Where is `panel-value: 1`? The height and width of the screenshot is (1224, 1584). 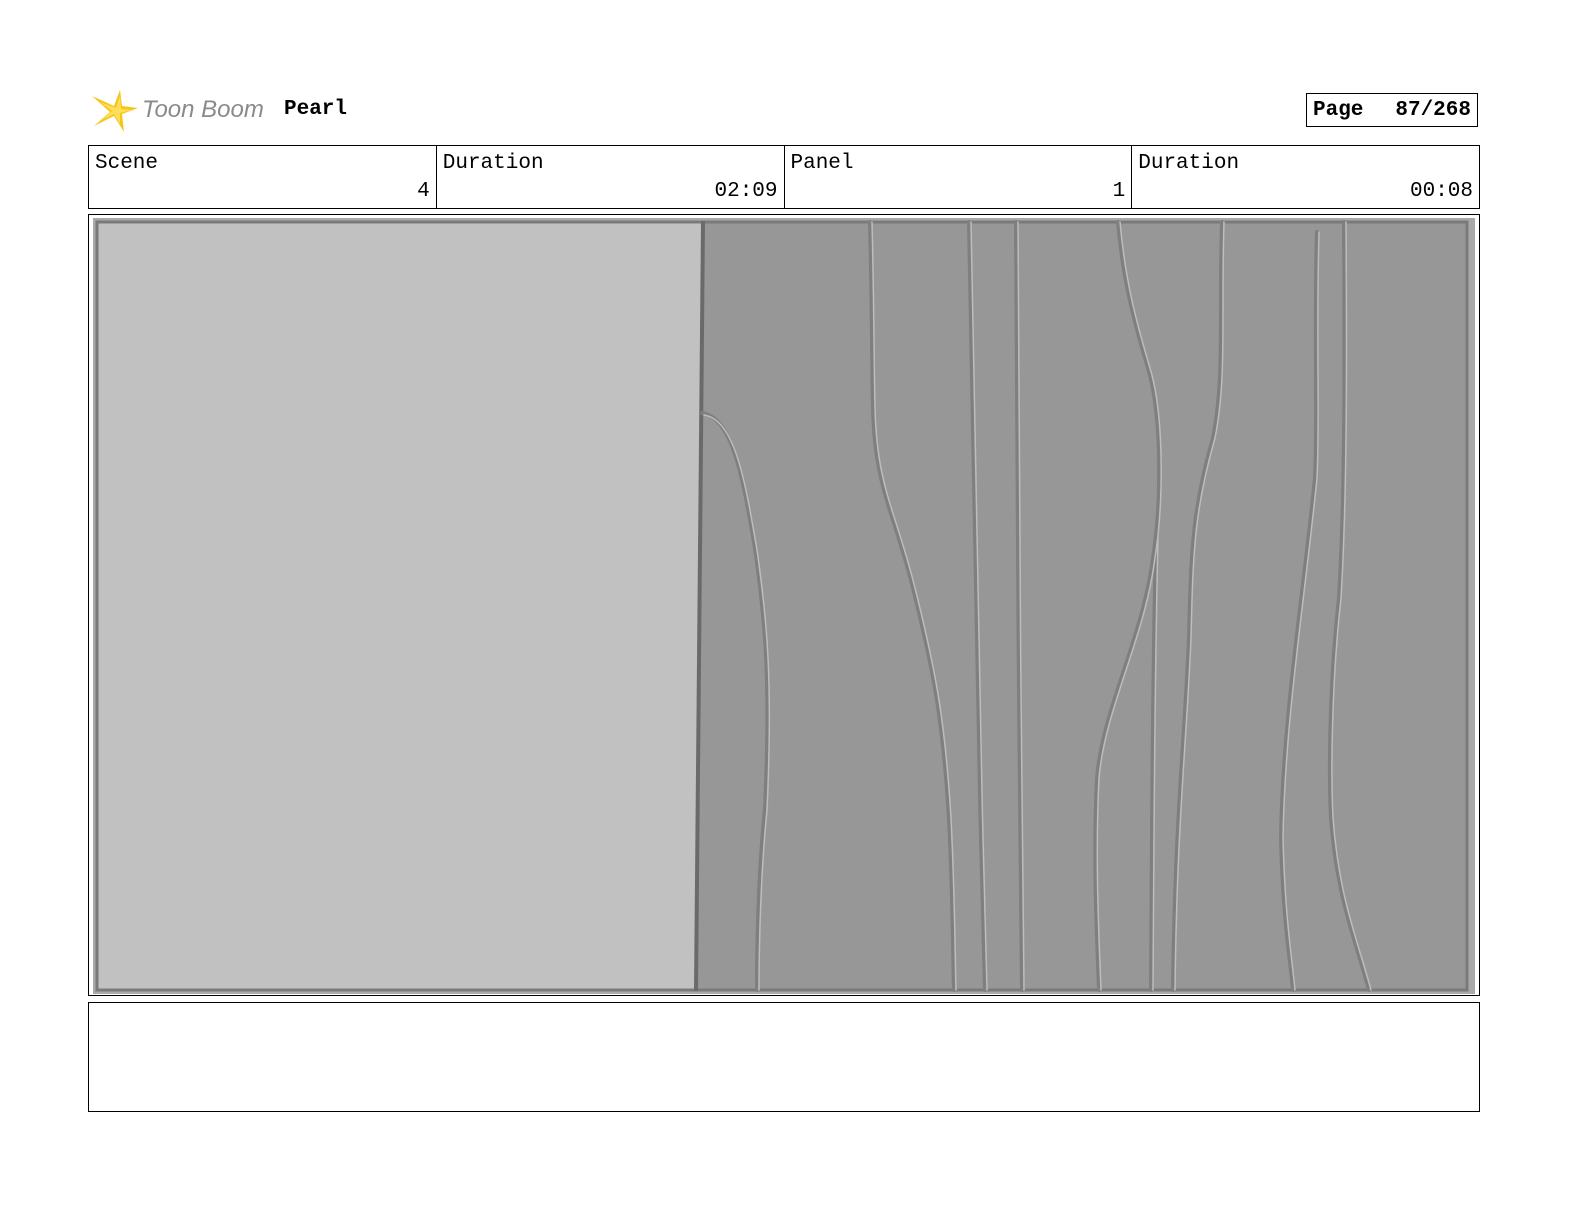
panel-value: 1 is located at coordinates (1119, 191).